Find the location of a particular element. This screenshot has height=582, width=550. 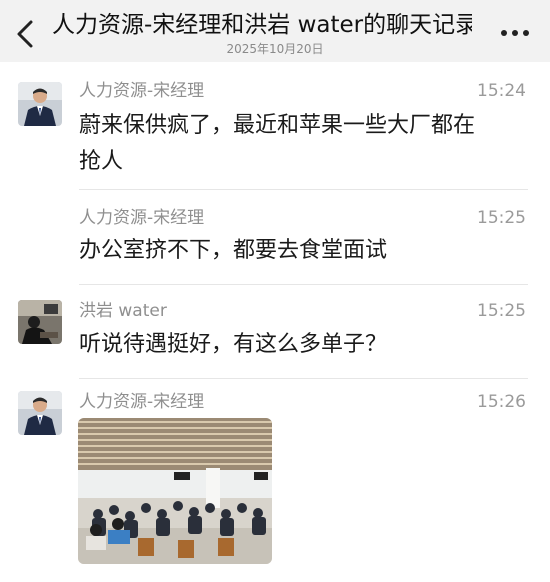

sender-name: 洪岩 water is located at coordinates (123, 311).